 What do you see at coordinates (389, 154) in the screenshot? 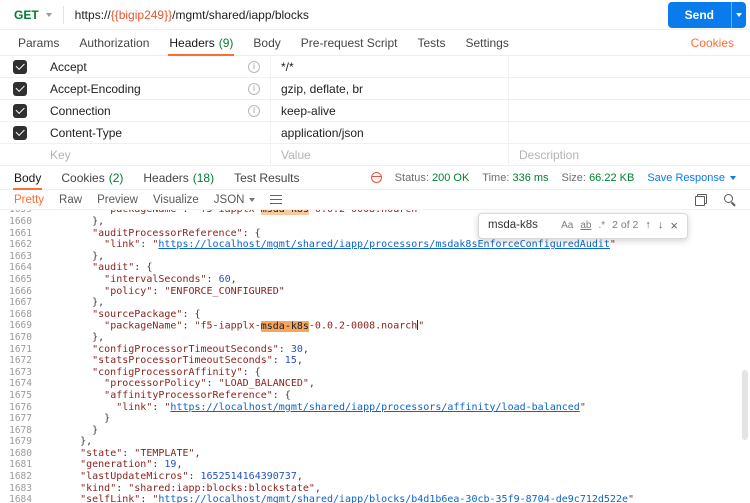
I see `header-value-cell: Value` at bounding box center [389, 154].